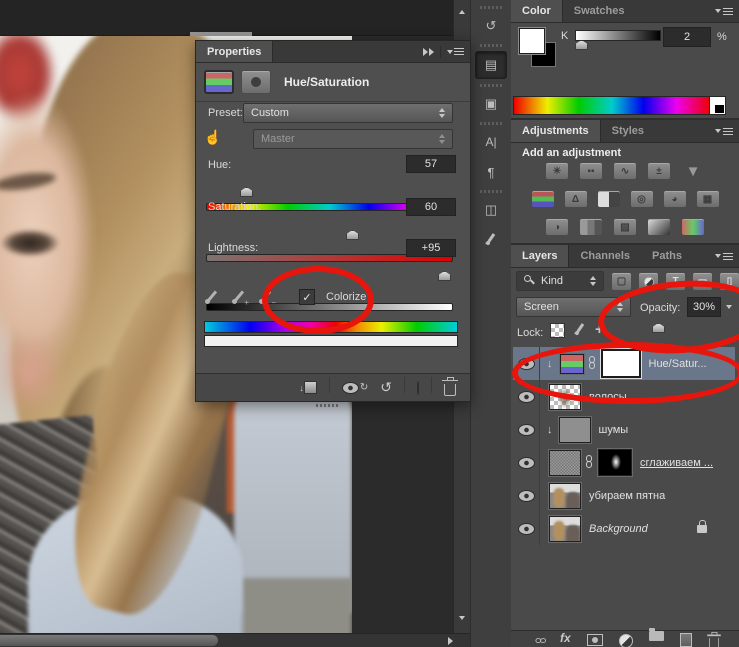 The width and height of the screenshot is (739, 647). Describe the element at coordinates (648, 281) in the screenshot. I see `filter-adjustment-layers-icon` at that location.